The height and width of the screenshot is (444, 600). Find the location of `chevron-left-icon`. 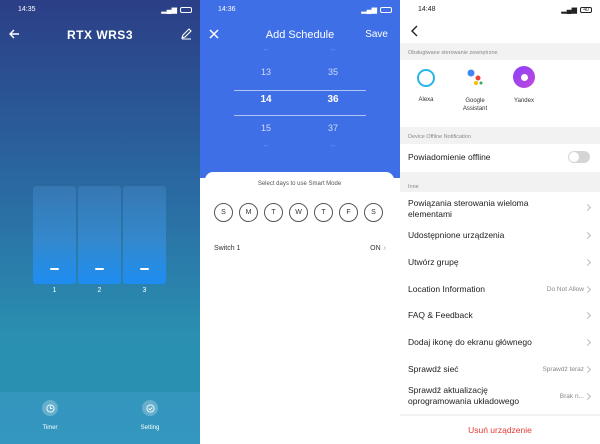

chevron-left-icon is located at coordinates (415, 31).